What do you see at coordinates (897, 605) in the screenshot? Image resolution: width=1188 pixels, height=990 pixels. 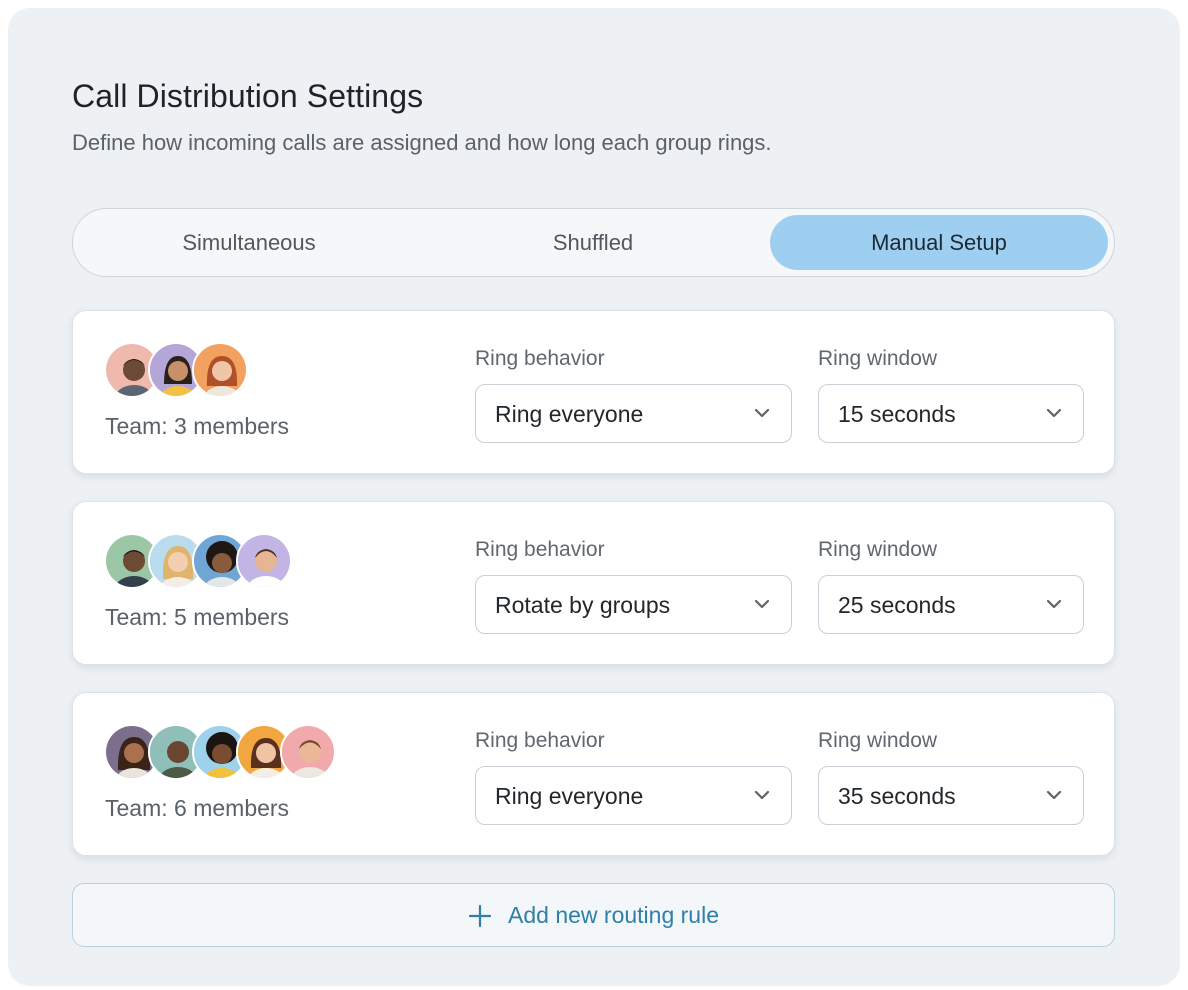 I see `ring-window-value: 25 seconds` at bounding box center [897, 605].